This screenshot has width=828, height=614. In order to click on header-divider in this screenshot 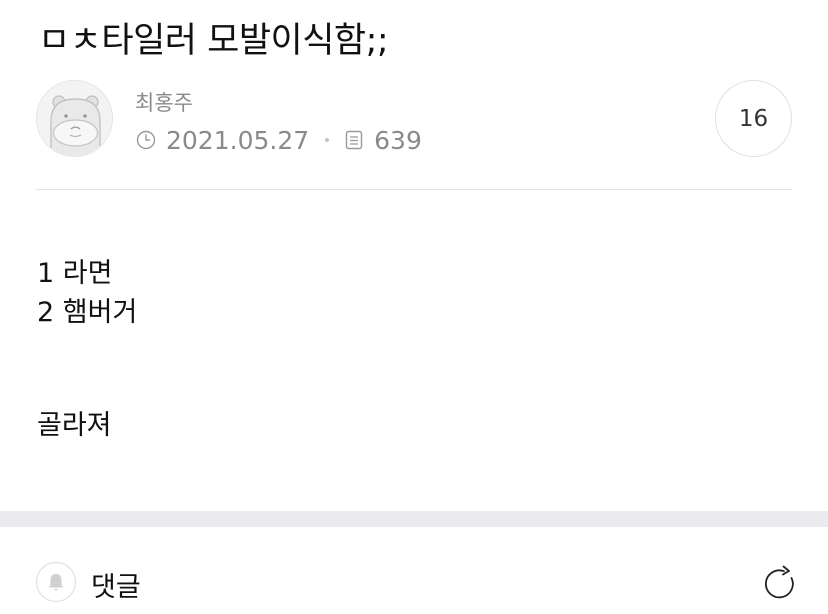, I will do `click(414, 189)`.